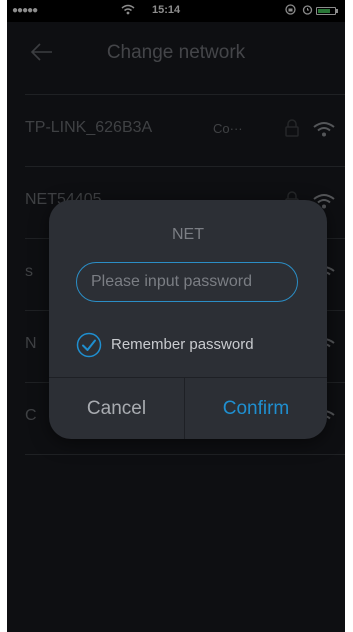 This screenshot has height=632, width=353. I want to click on confirm-button: Confirm, so click(256, 408).